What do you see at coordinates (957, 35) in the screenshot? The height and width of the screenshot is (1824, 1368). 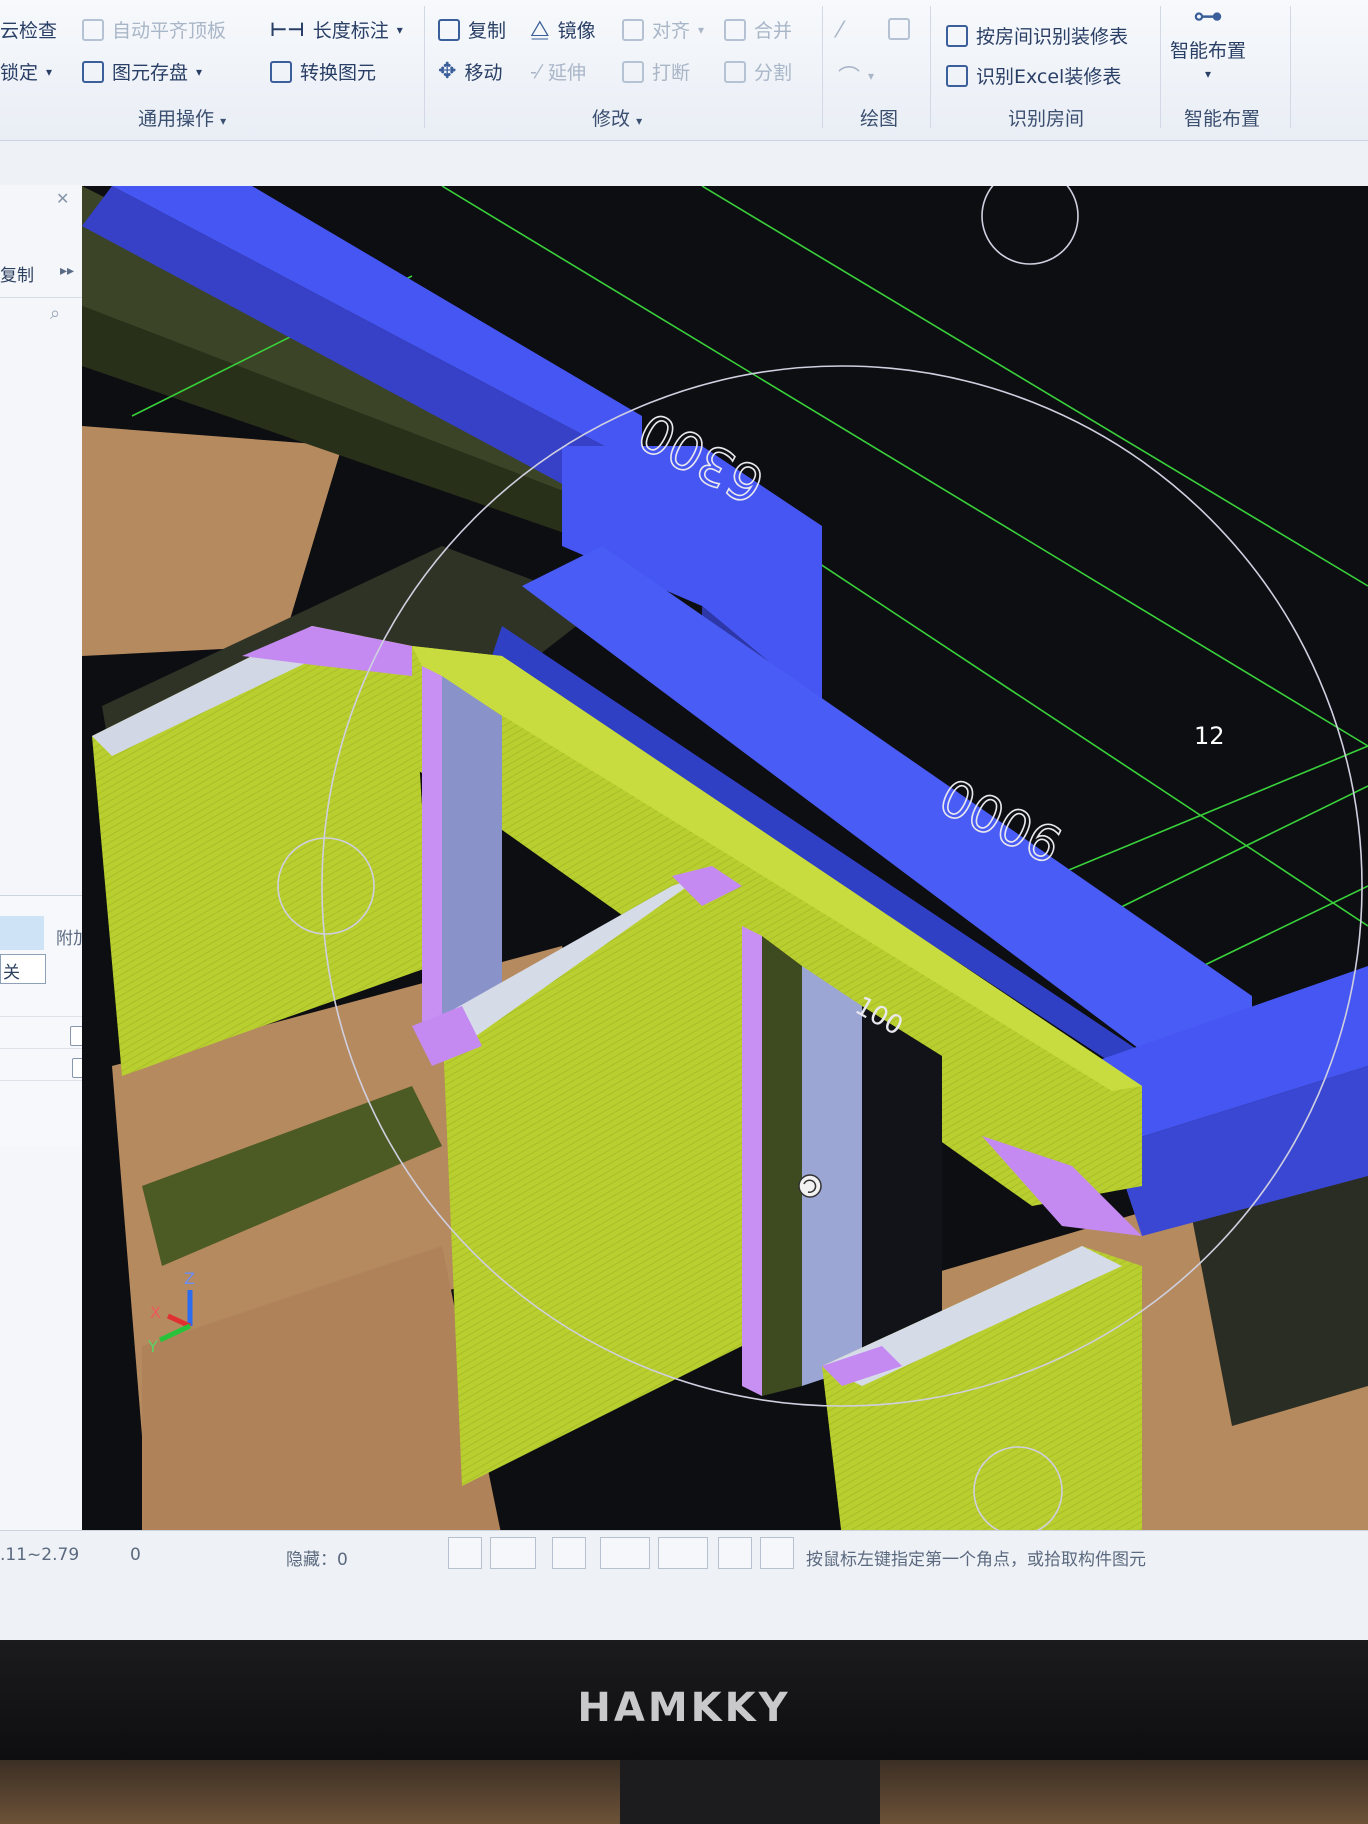 I see `table-icon` at bounding box center [957, 35].